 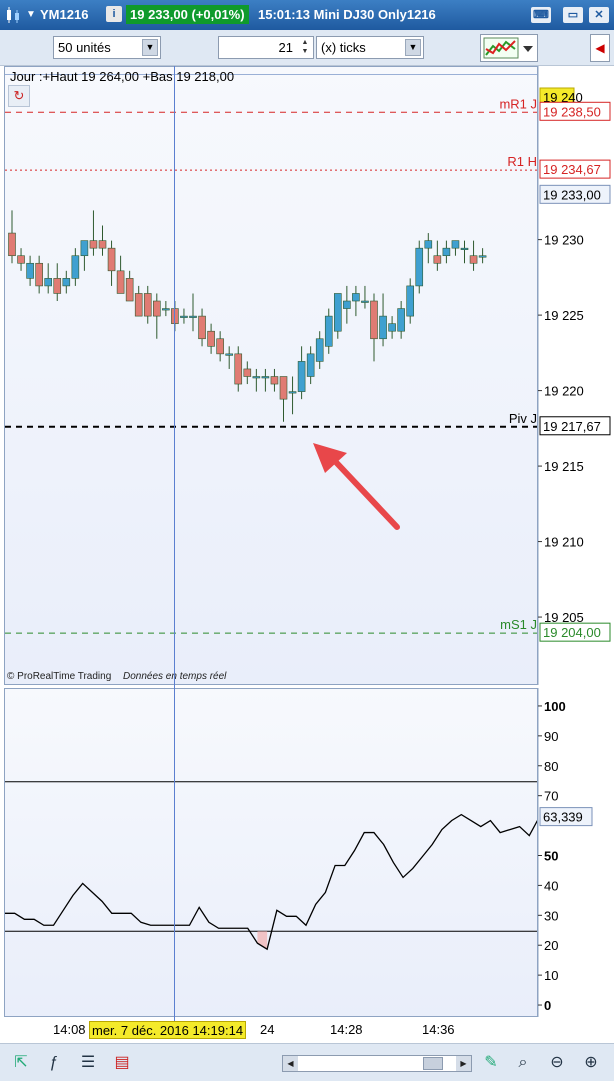 I want to click on price-tick-label: 19 210, so click(x=564, y=542).